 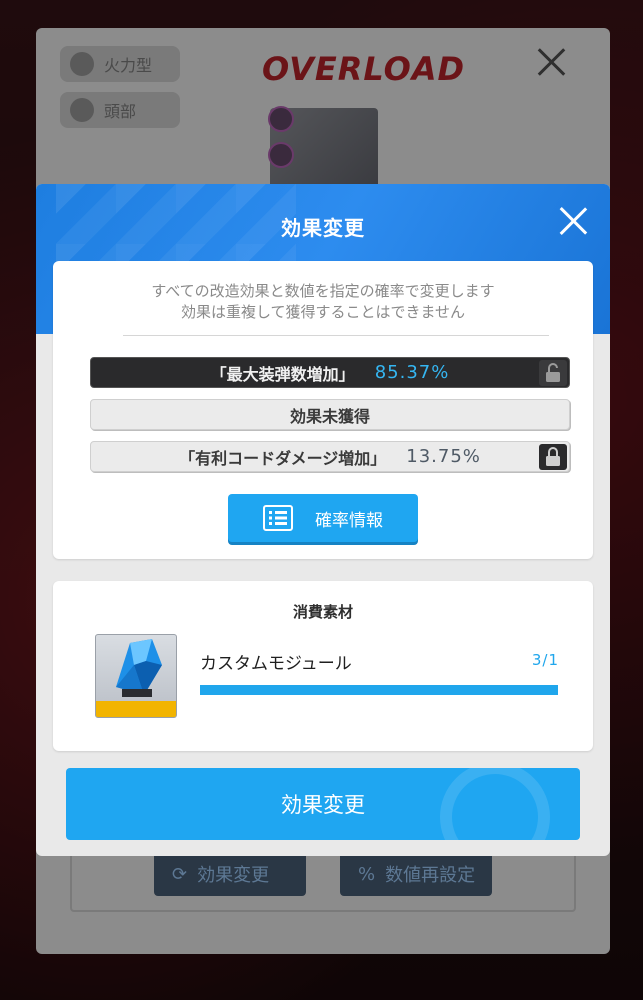 I want to click on material-progress-bar, so click(x=379, y=690).